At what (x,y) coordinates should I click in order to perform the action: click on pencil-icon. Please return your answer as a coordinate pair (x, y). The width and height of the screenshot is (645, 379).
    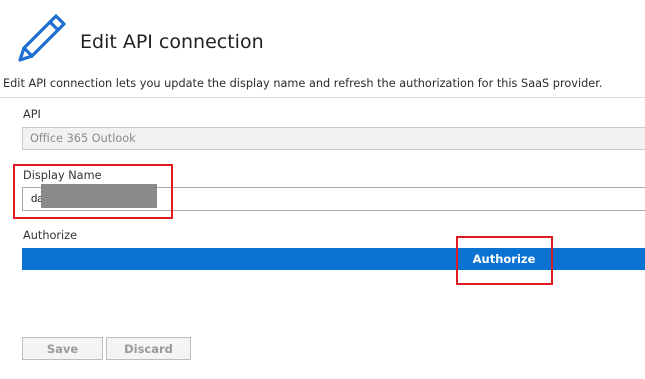
    Looking at the image, I should click on (42, 38).